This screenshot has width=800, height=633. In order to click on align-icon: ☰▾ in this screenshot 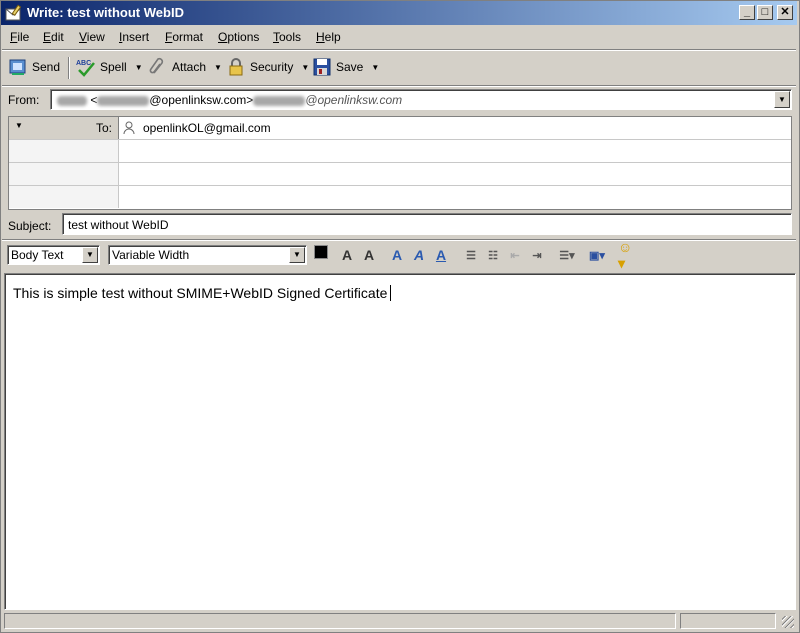, I will do `click(567, 255)`.